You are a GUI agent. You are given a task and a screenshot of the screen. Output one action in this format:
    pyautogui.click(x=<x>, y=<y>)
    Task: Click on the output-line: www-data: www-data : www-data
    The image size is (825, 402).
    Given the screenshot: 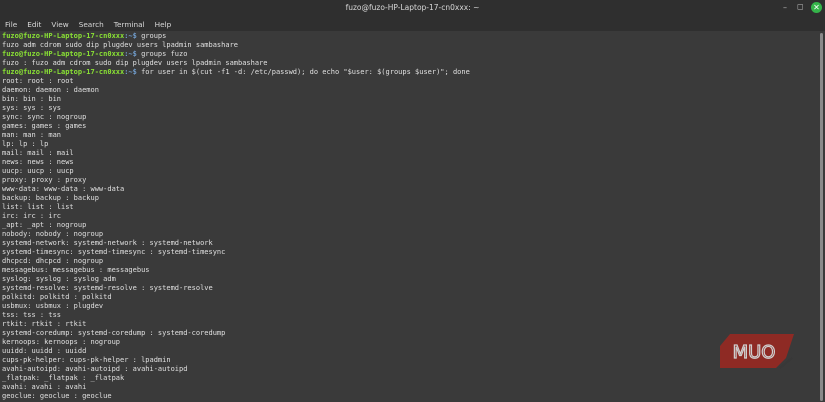 What is the action you would take?
    pyautogui.click(x=410, y=189)
    